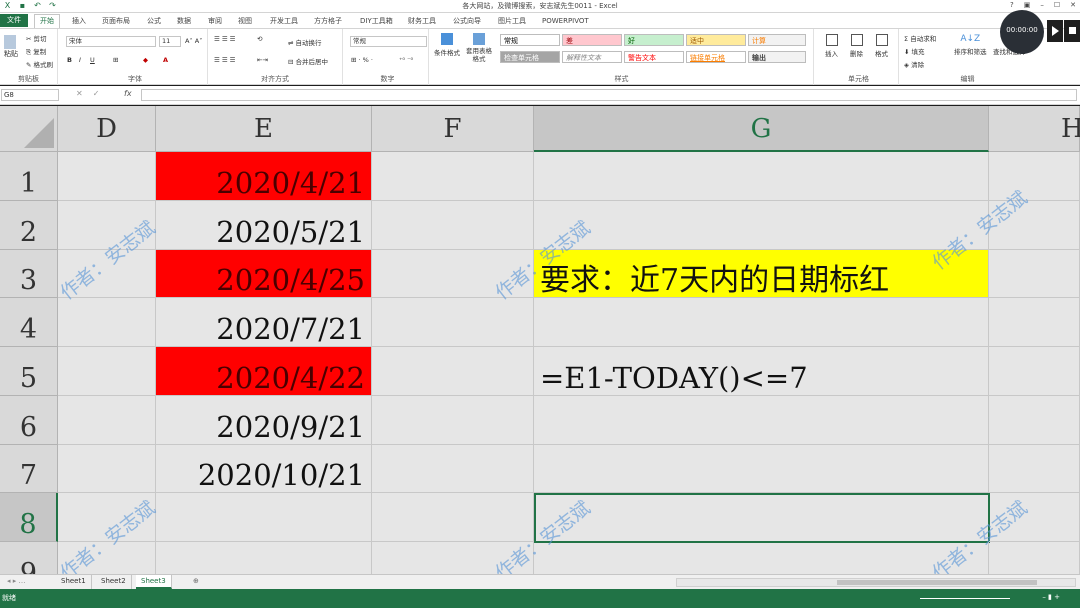  Describe the element at coordinates (11, 47) in the screenshot. I see `paste-button: 粘贴` at that location.